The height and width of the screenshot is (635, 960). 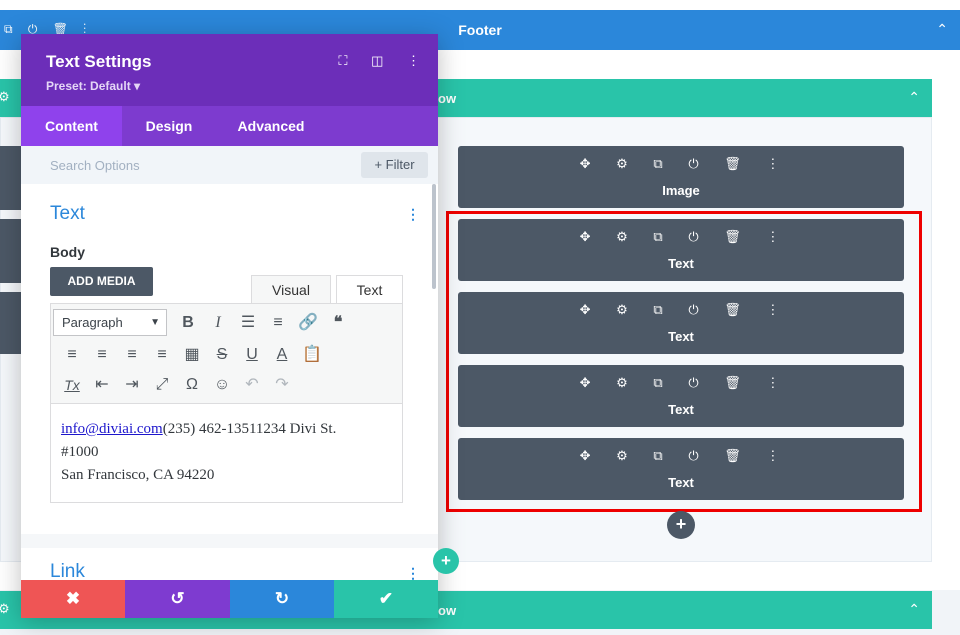 I want to click on underline-icon: U, so click(x=252, y=355).